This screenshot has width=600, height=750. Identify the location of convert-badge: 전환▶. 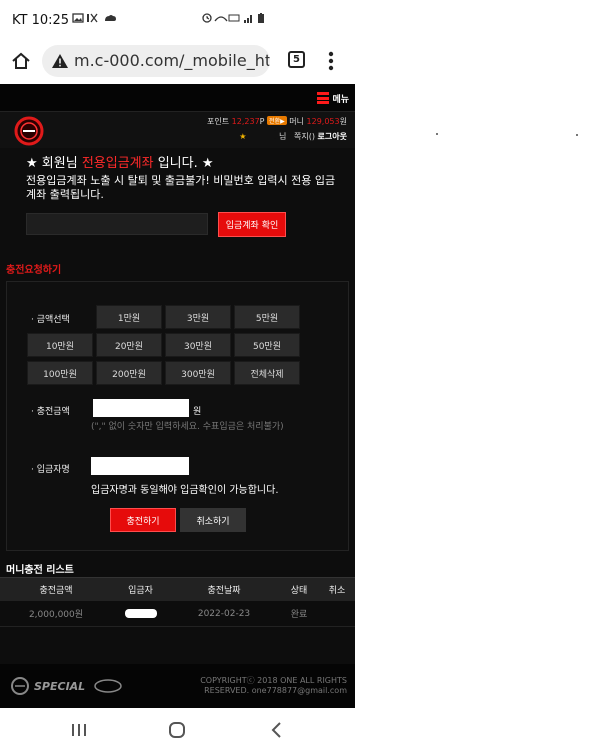
(277, 120).